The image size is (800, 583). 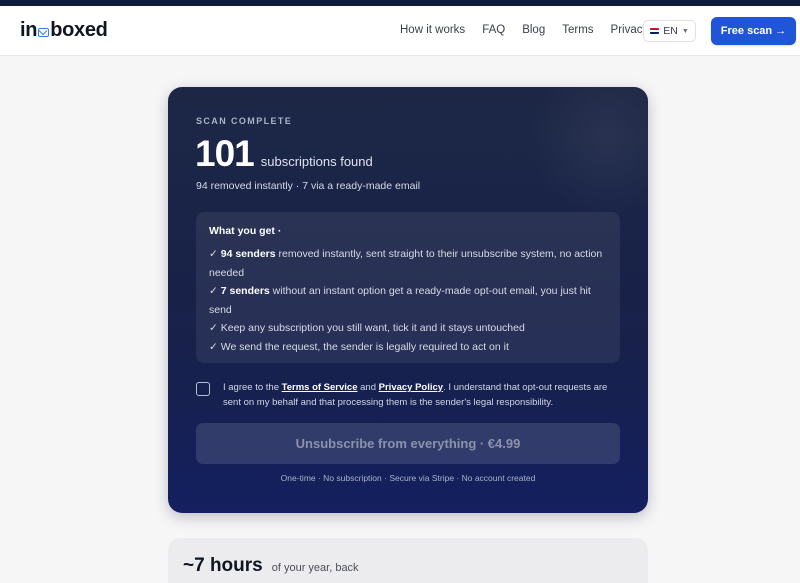 I want to click on time-saved-card: ~7 hours of your year, back, so click(x=408, y=560).